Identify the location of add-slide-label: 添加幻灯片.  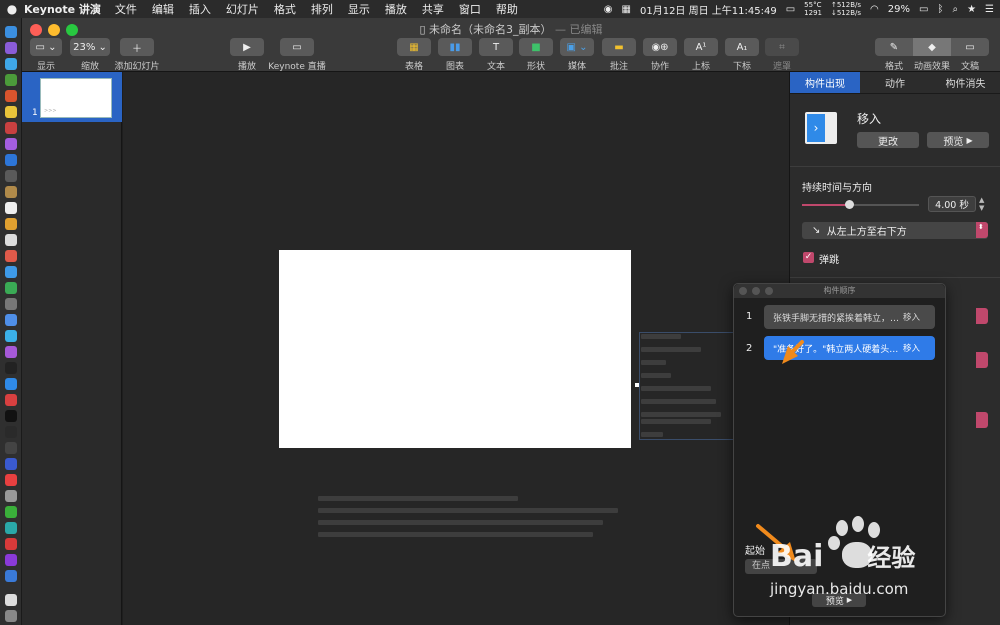
(137, 67).